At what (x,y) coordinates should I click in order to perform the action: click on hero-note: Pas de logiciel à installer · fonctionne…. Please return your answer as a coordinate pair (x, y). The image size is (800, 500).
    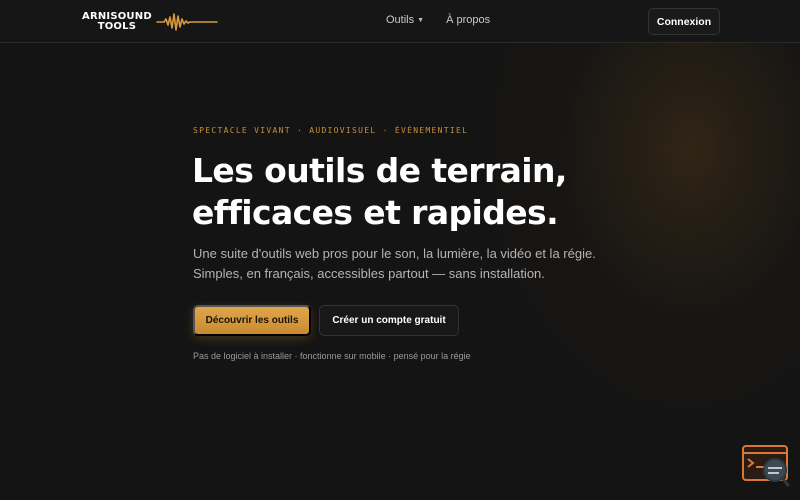
    Looking at the image, I should click on (332, 356).